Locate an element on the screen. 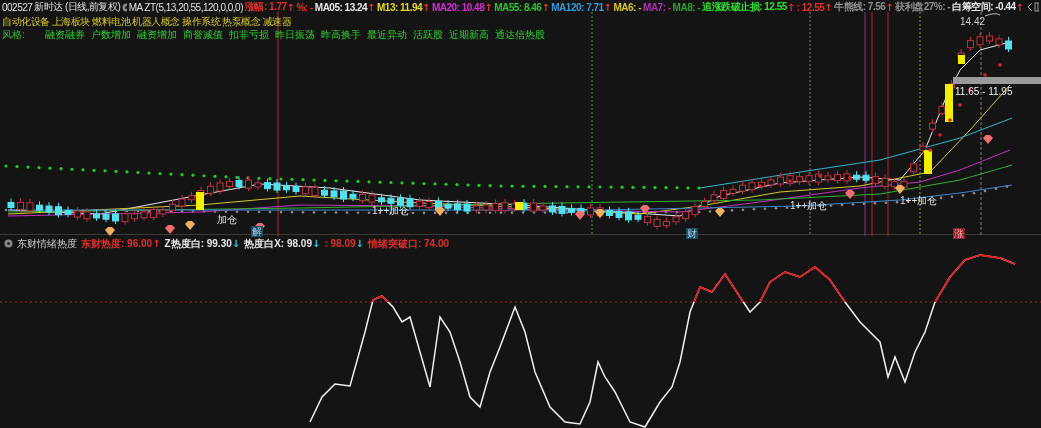 The height and width of the screenshot is (428, 1041). concept-list: 自动化设备 上海板块 燃料电池 机器人概念 操作系统 热泵概念 减速器 is located at coordinates (147, 21).